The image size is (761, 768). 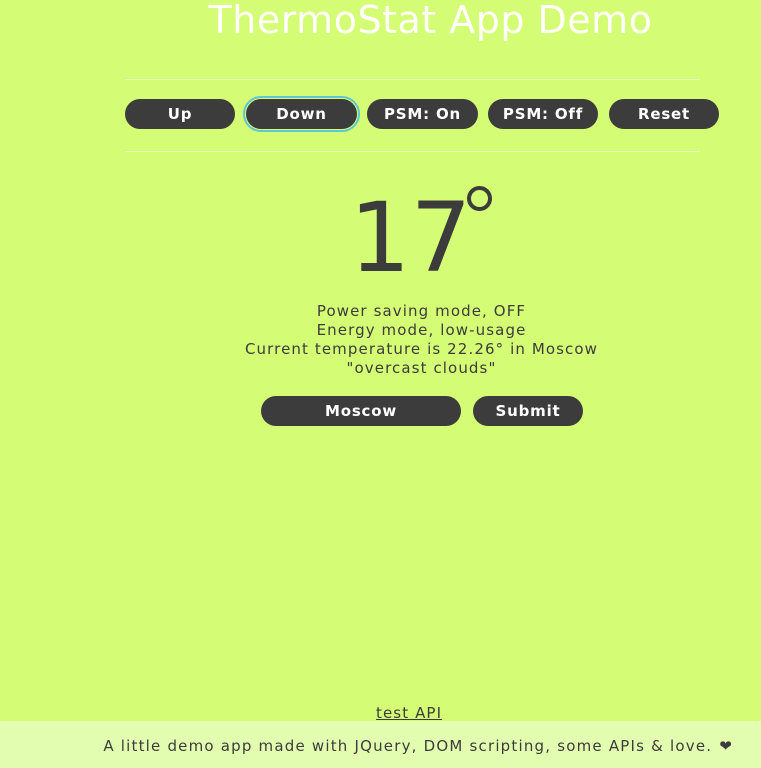 I want to click on submit-button: Submit, so click(x=528, y=411).